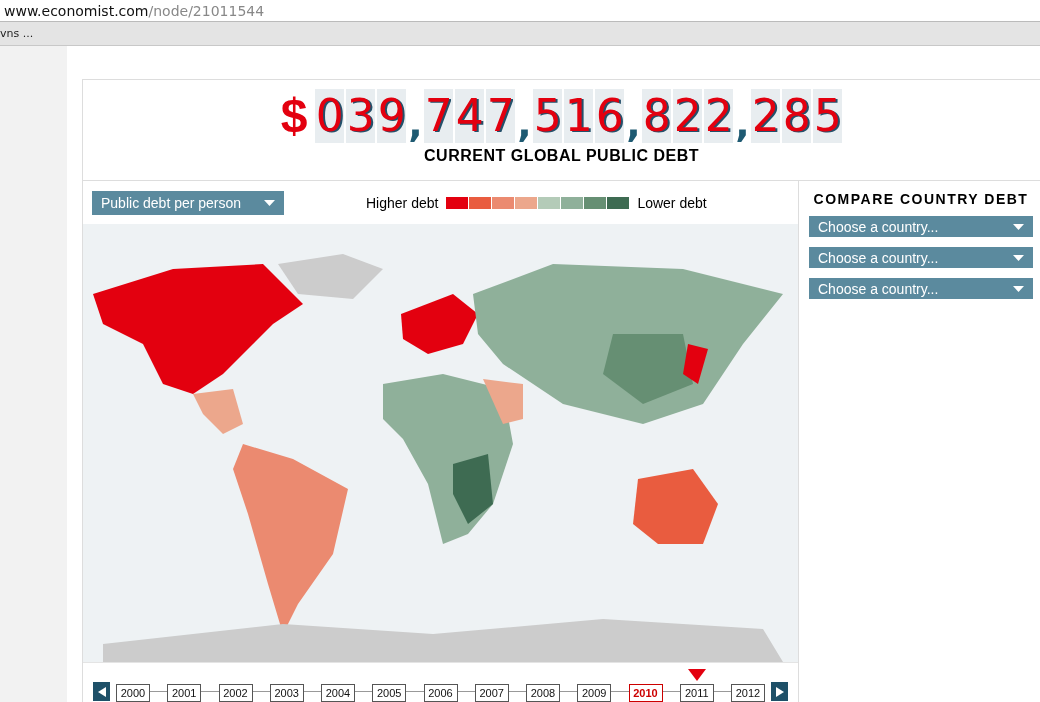 This screenshot has height=702, width=1040. What do you see at coordinates (748, 692) in the screenshot?
I see `year-button: 2012` at bounding box center [748, 692].